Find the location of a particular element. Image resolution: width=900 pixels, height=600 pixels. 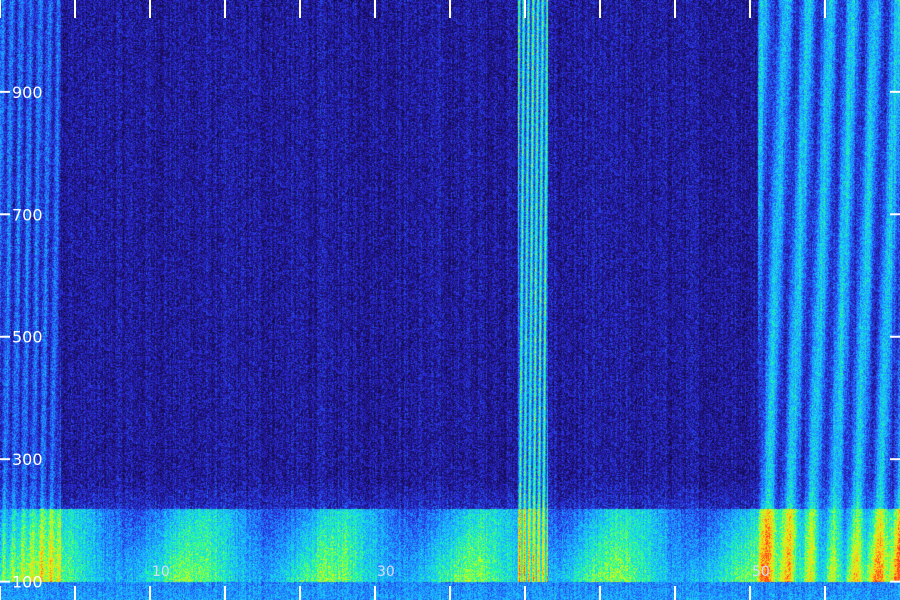

x-tick-label: 50 is located at coordinates (761, 572).